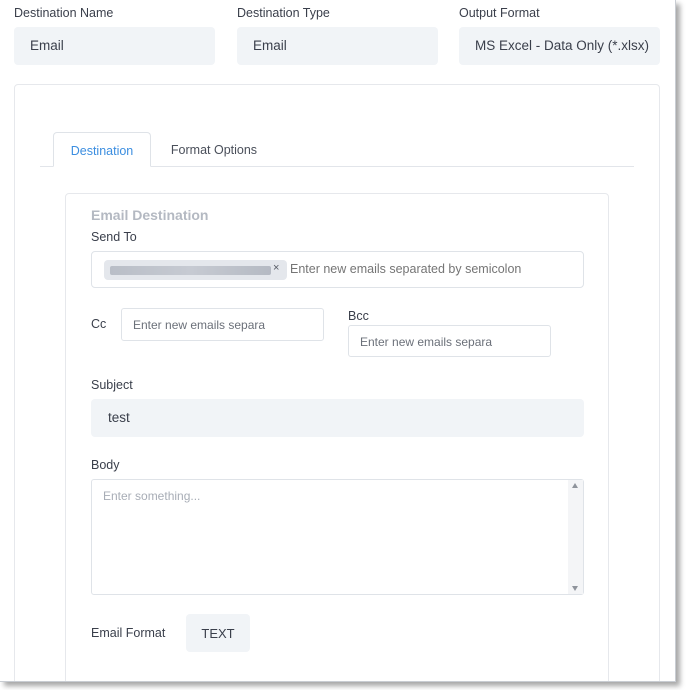 The image size is (688, 690). Describe the element at coordinates (114, 237) in the screenshot. I see `send-to-label: Send To` at that location.